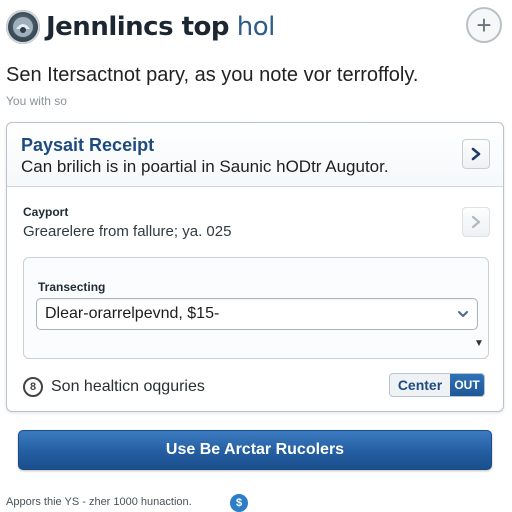 This screenshot has width=512, height=512. What do you see at coordinates (132, 313) in the screenshot?
I see `transaction-select-value: Dlear-orarrelpevnd, $15-` at bounding box center [132, 313].